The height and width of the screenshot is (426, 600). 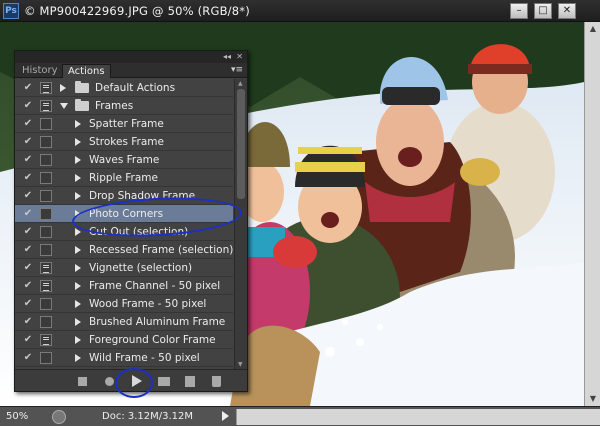 I want to click on minimize-button: –, so click(x=519, y=11).